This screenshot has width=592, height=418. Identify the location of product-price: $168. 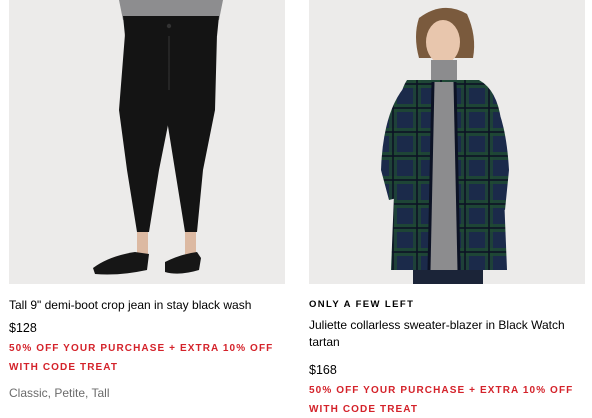
(323, 370).